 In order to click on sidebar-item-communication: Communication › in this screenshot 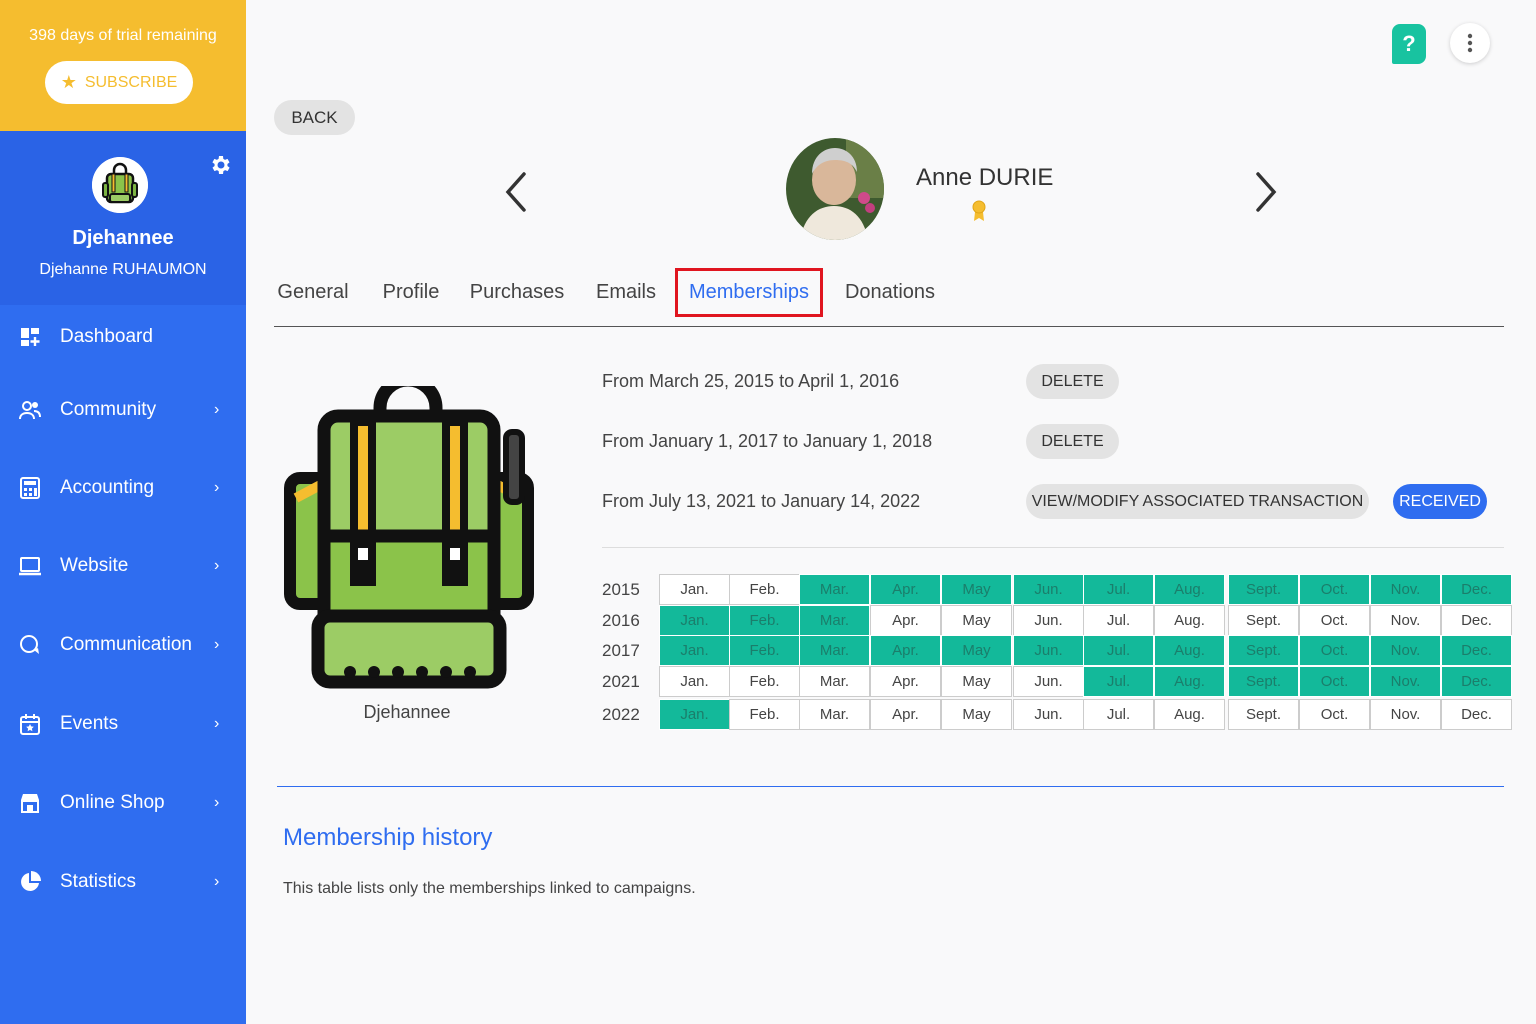, I will do `click(123, 645)`.